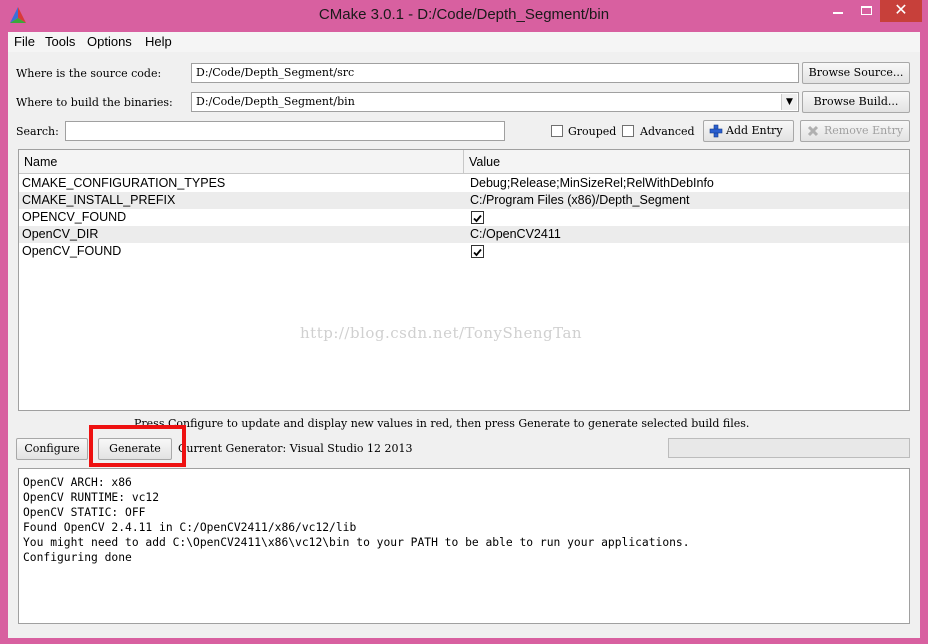 Image resolution: width=928 pixels, height=644 pixels. I want to click on add-entry-label: Add Entry, so click(754, 130).